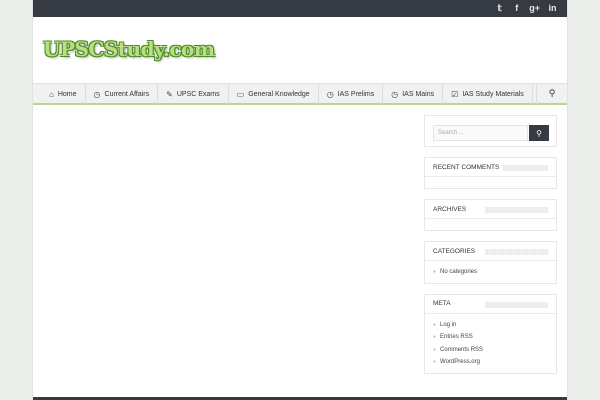 Image resolution: width=600 pixels, height=400 pixels. Describe the element at coordinates (490, 173) in the screenshot. I see `widget-recent-comments: Recent Comments` at that location.